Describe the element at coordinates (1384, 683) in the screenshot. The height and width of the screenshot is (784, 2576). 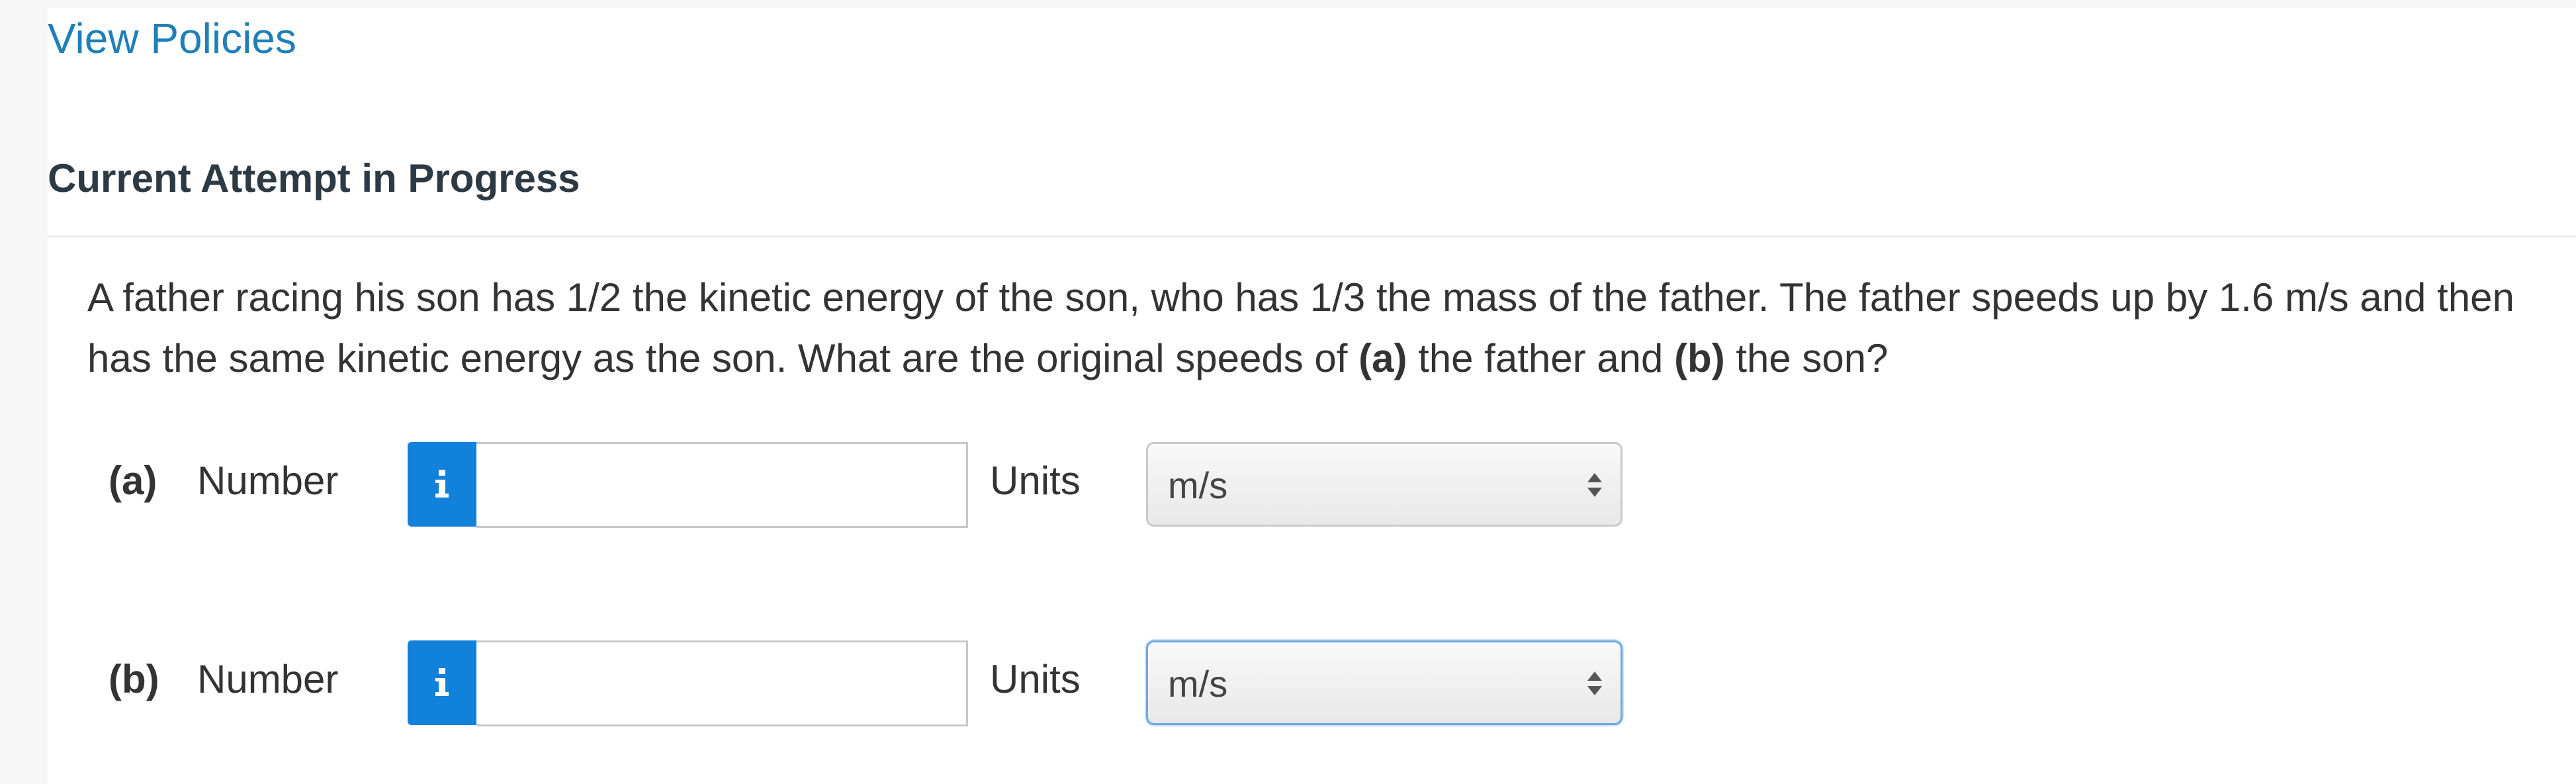
I see `units-select-b: m/s` at that location.